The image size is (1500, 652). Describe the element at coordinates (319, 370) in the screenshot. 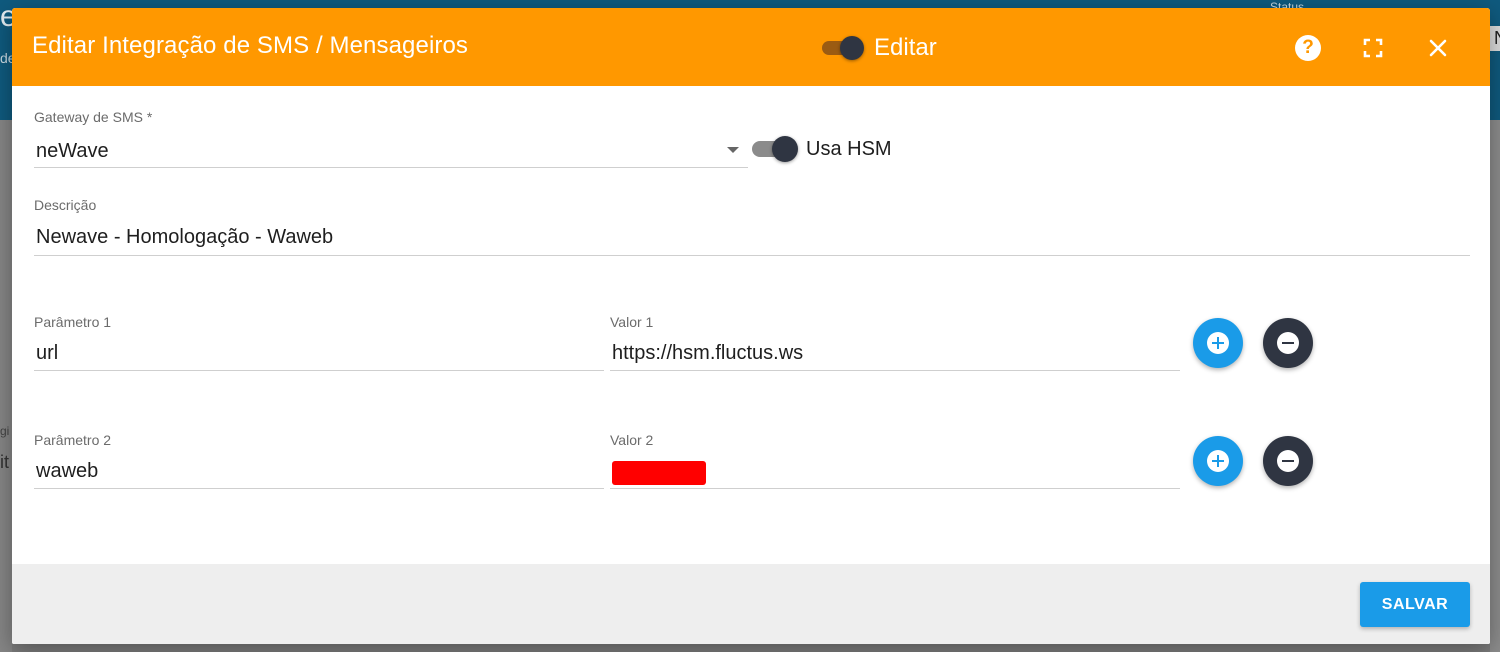

I see `parametro-1-underline` at that location.